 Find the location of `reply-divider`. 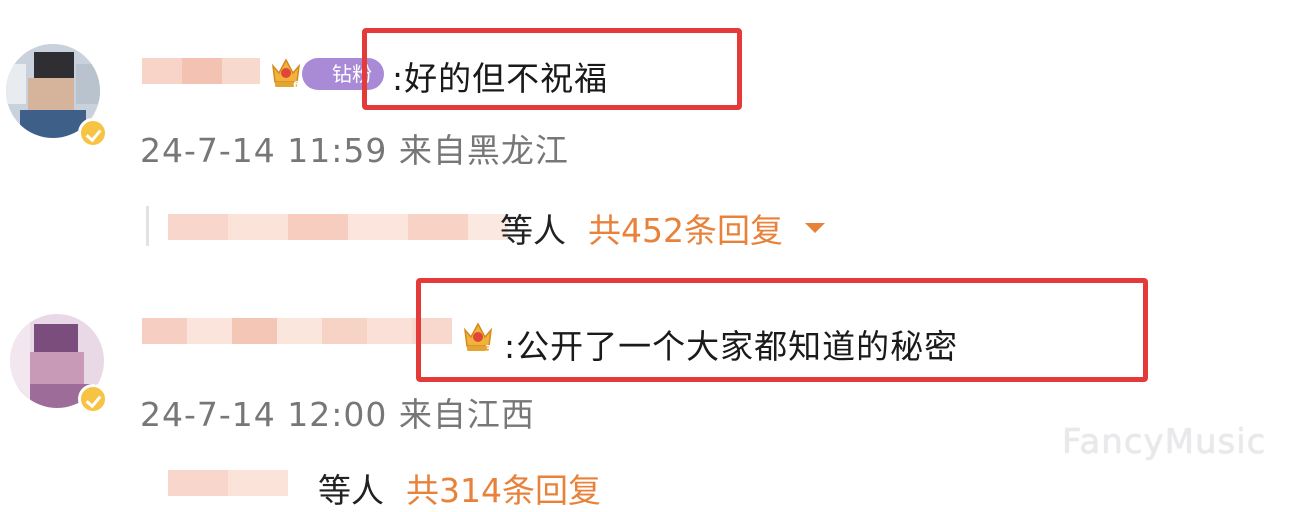

reply-divider is located at coordinates (147, 226).